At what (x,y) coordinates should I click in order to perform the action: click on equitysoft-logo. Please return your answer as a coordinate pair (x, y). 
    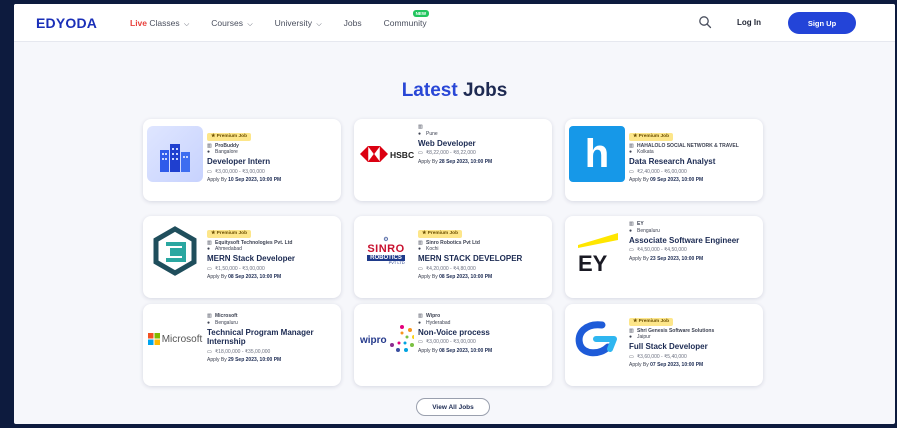
    Looking at the image, I should click on (175, 251).